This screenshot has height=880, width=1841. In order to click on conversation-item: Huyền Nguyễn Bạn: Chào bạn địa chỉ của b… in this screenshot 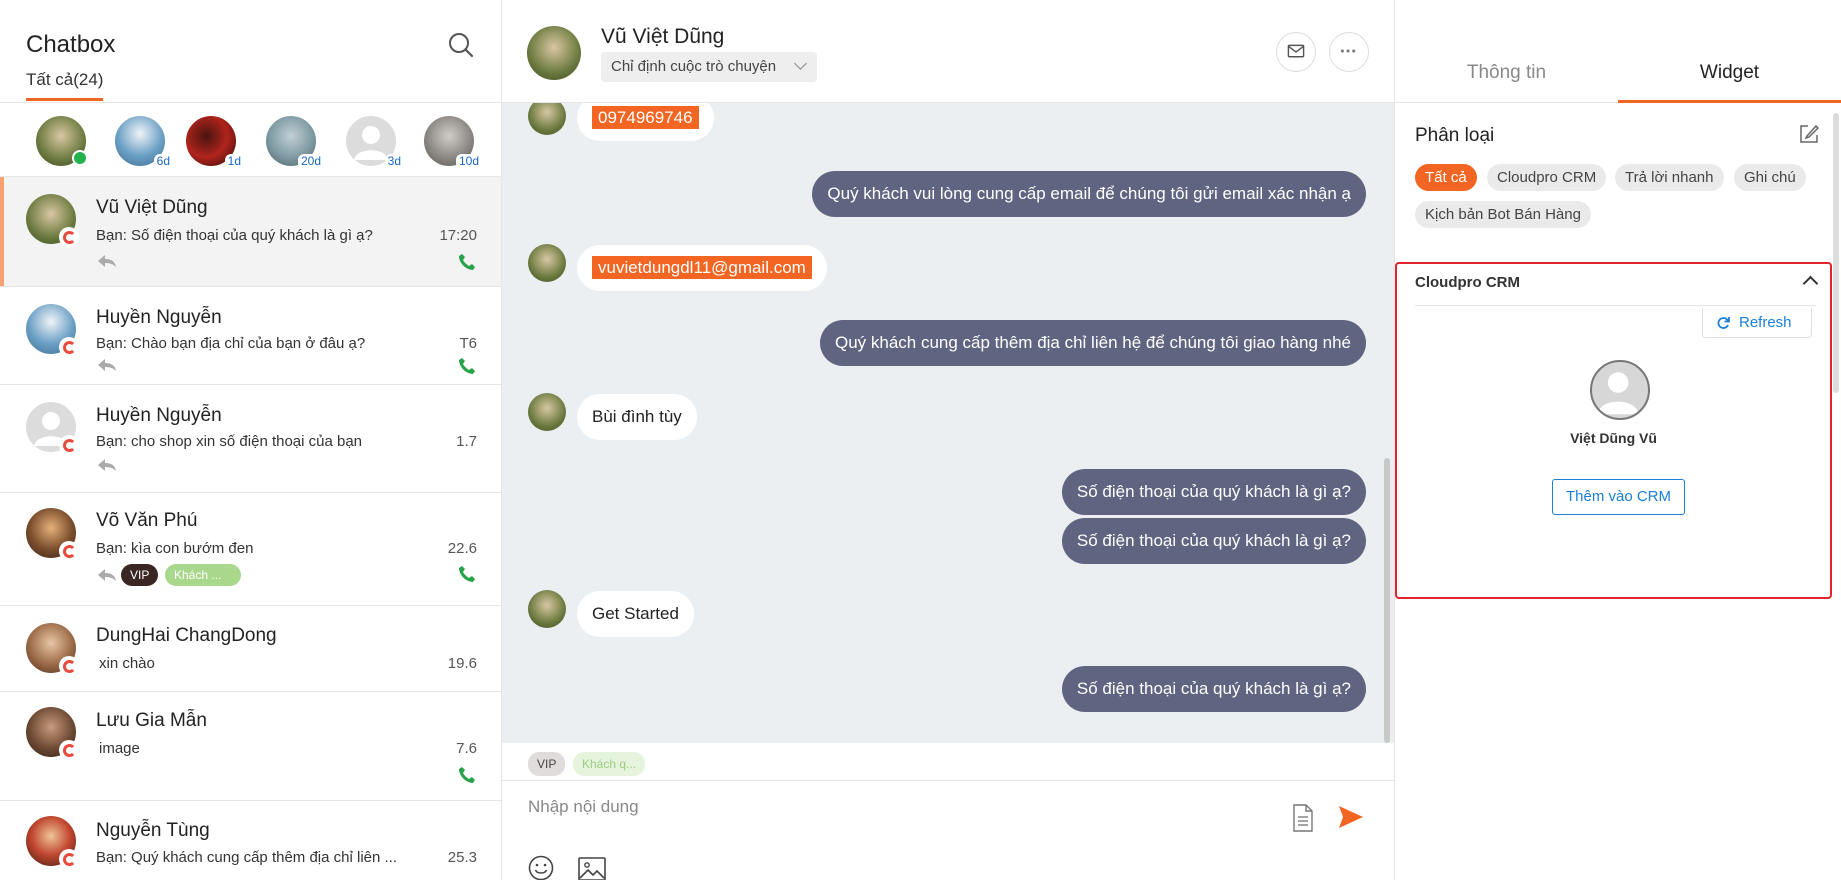, I will do `click(250, 336)`.